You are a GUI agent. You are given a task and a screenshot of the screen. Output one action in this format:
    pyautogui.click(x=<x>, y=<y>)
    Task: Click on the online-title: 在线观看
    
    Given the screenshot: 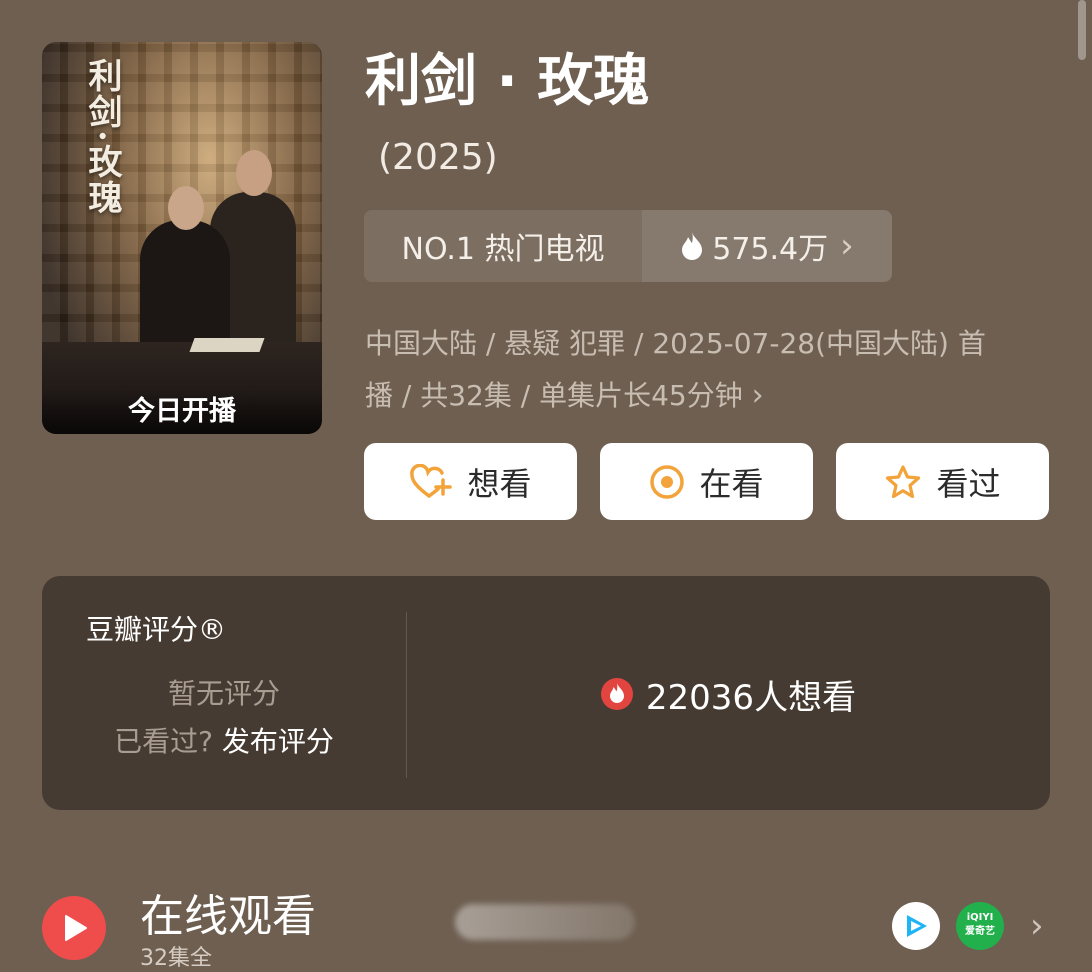 What is the action you would take?
    pyautogui.click(x=228, y=916)
    